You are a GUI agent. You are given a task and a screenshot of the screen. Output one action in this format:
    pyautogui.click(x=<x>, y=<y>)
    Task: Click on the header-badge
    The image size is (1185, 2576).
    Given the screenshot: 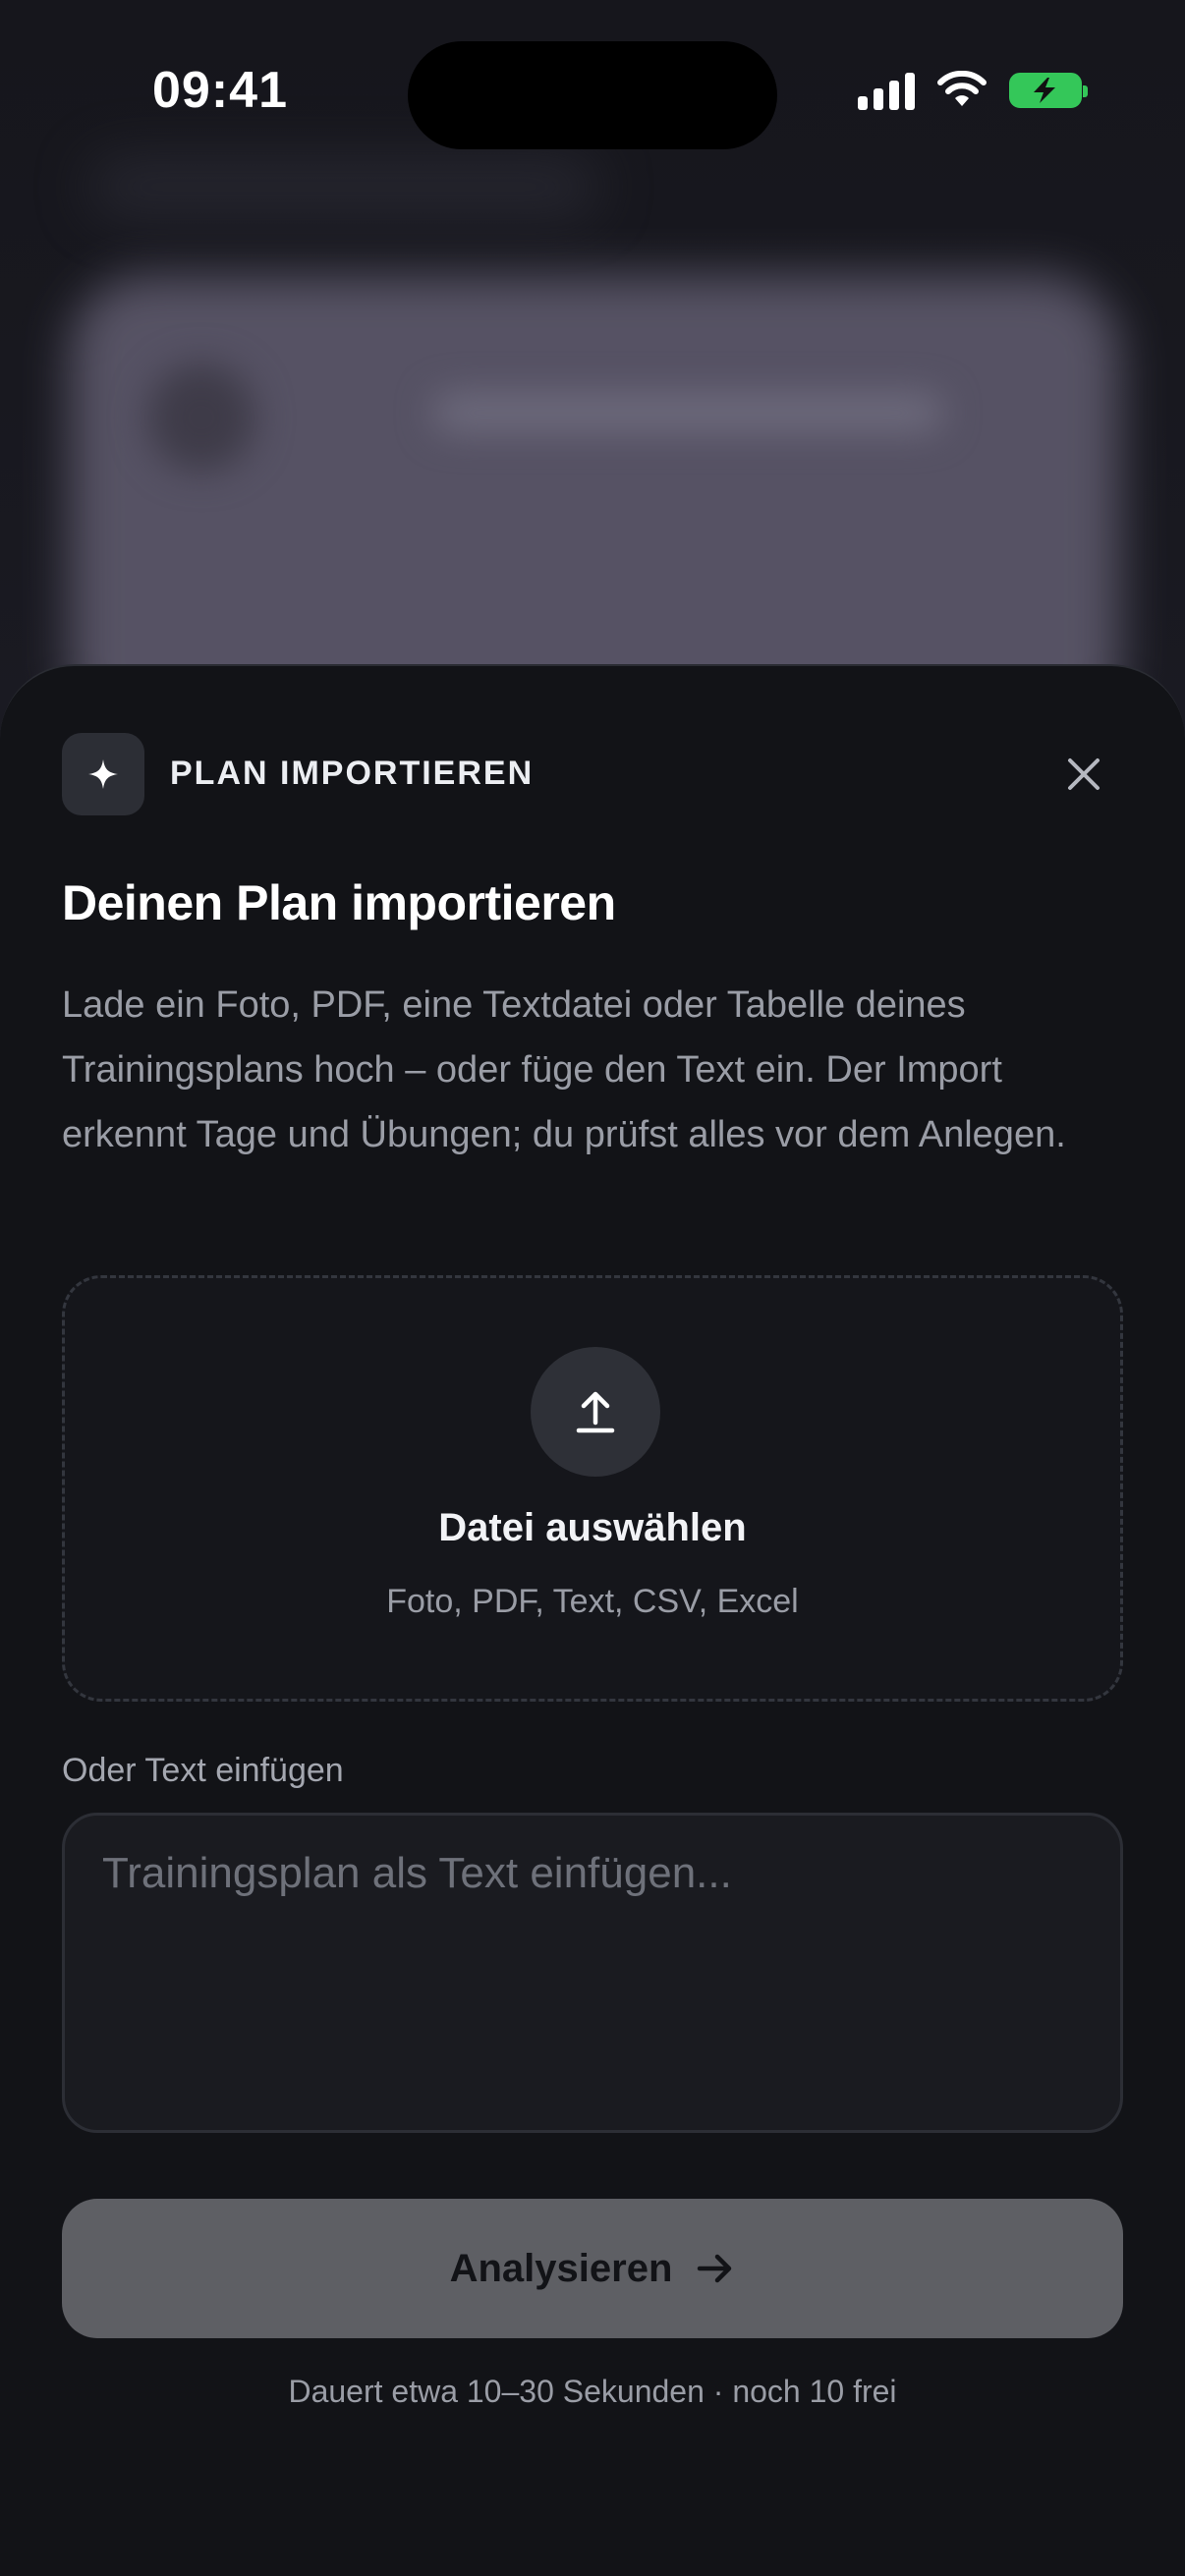 What is the action you would take?
    pyautogui.click(x=103, y=774)
    